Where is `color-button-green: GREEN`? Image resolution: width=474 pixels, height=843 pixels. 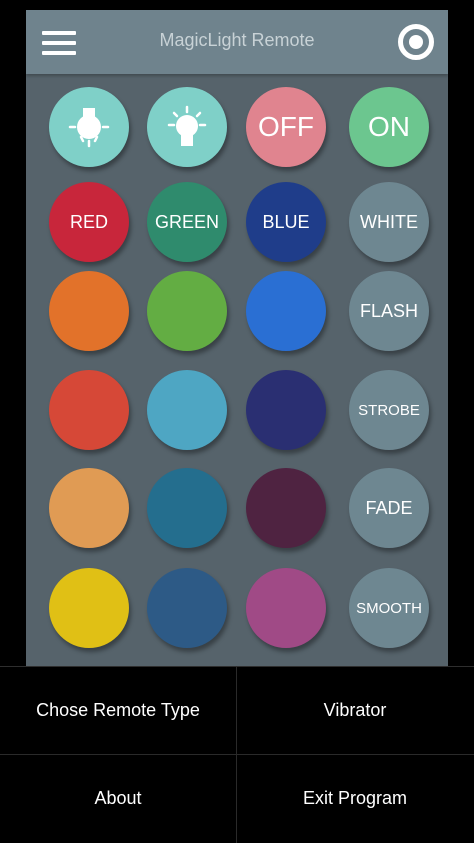
color-button-green: GREEN is located at coordinates (187, 222).